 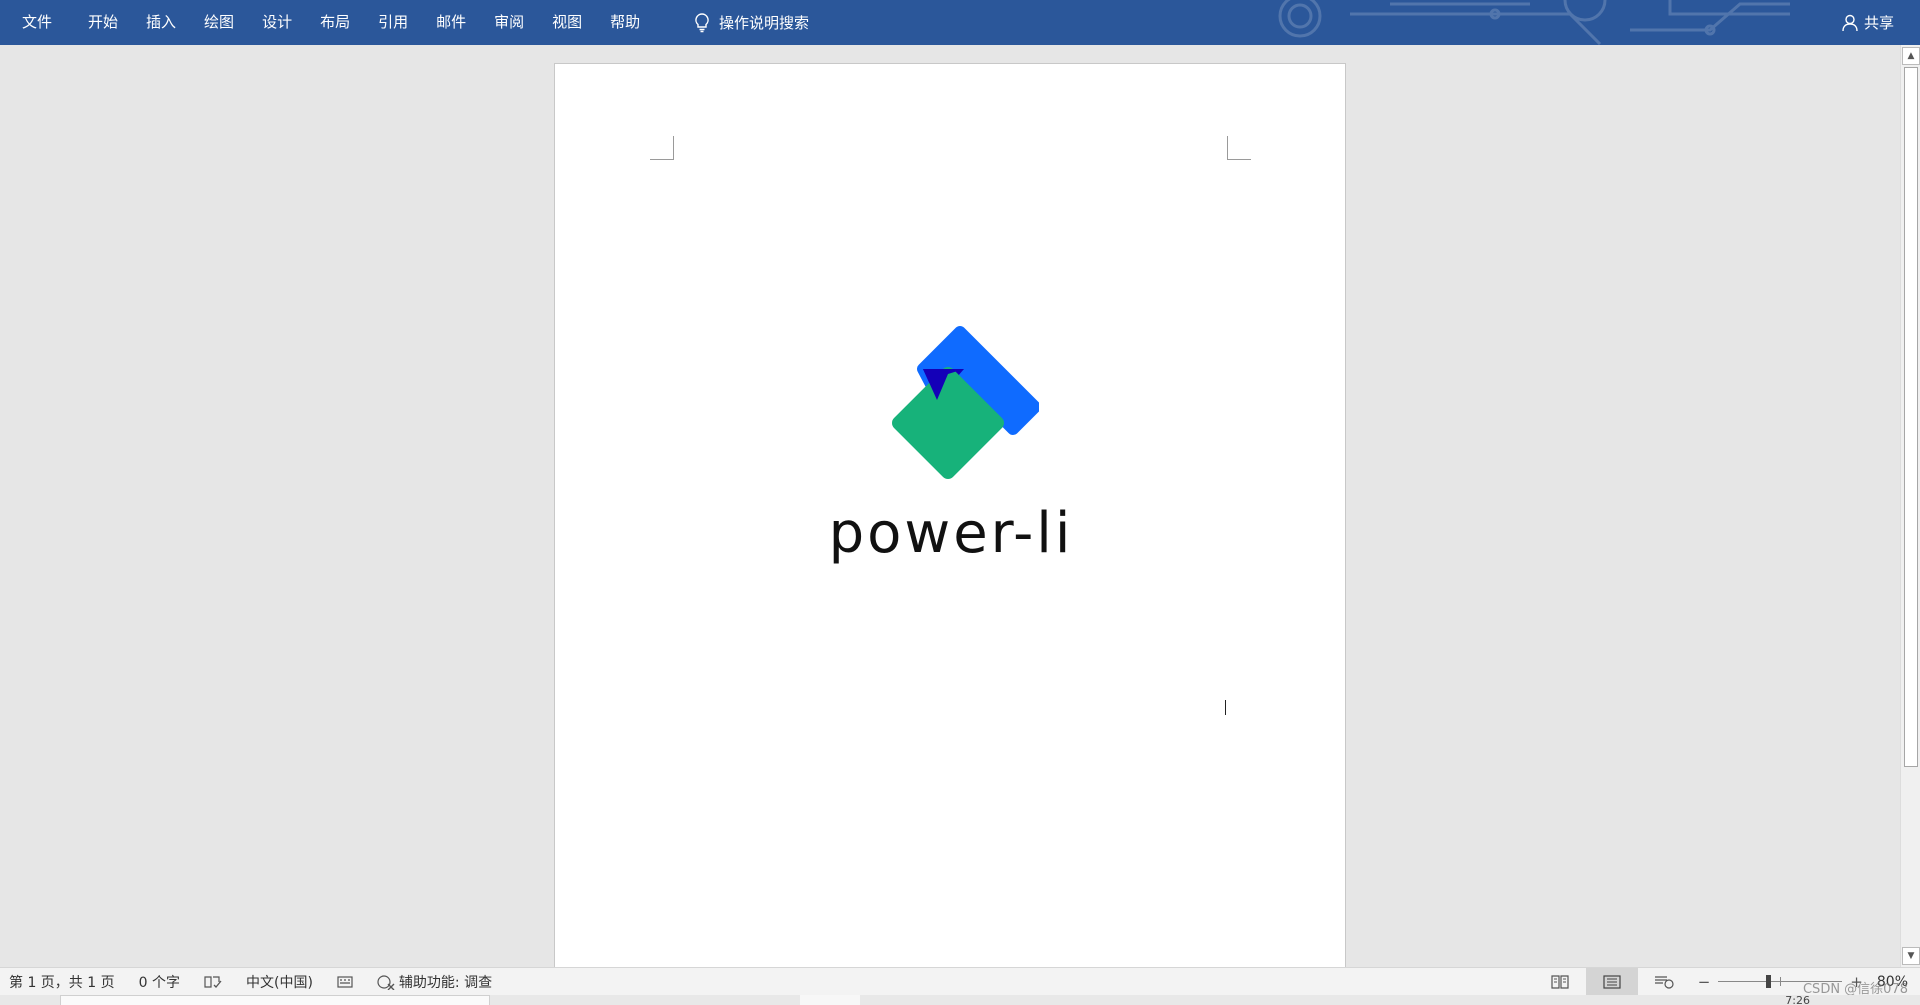 What do you see at coordinates (1911, 956) in the screenshot?
I see `scroll-down-button: ▼` at bounding box center [1911, 956].